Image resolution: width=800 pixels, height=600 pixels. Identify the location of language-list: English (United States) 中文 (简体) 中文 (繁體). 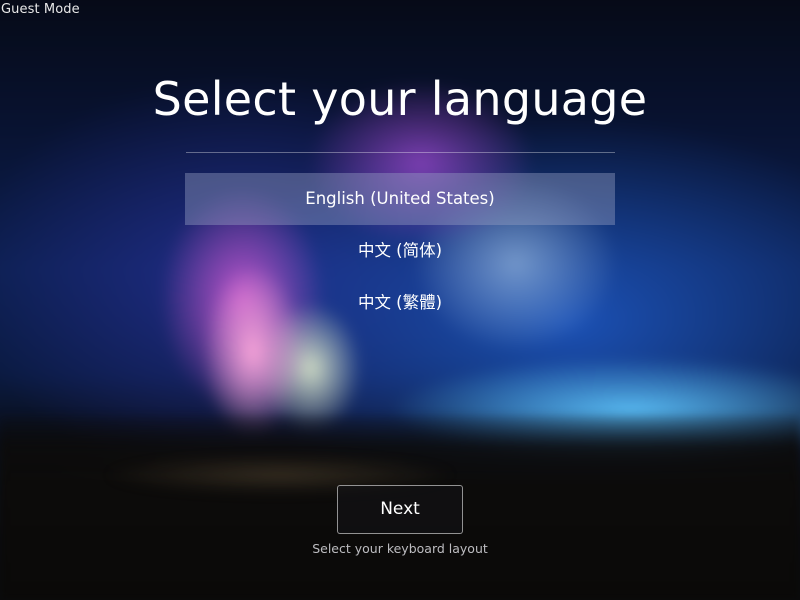
(400, 251).